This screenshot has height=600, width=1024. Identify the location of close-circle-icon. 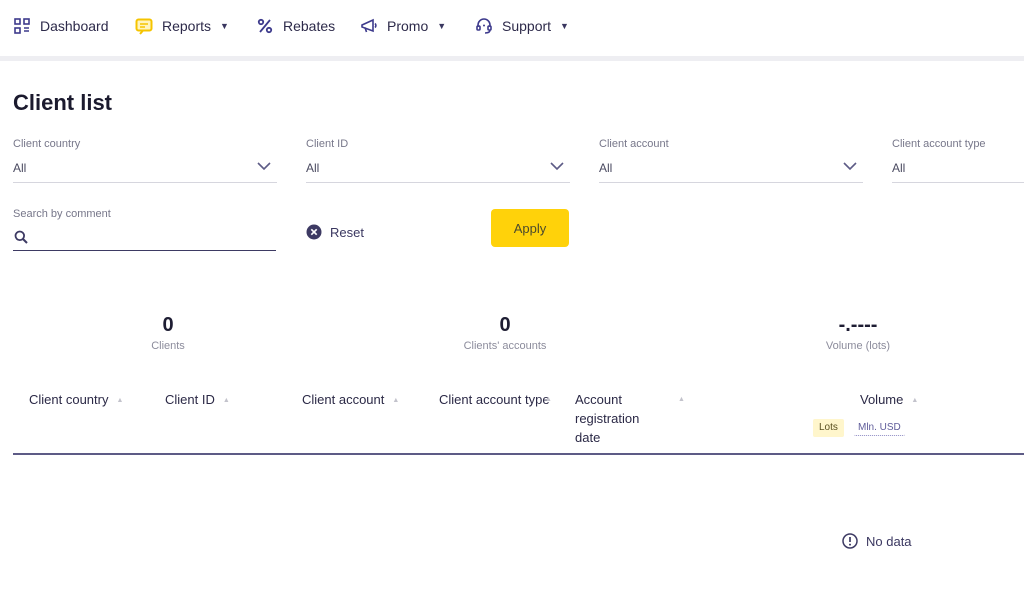
(314, 232).